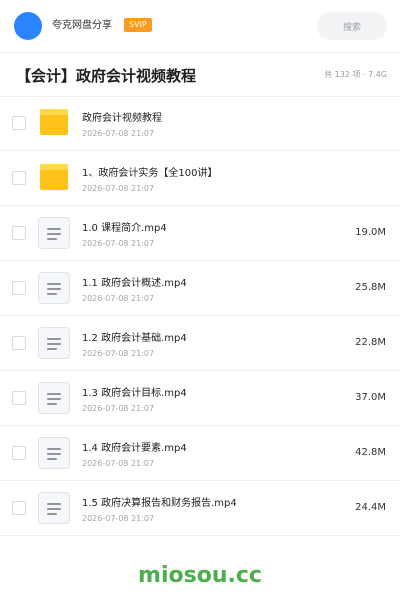 Image resolution: width=400 pixels, height=600 pixels. What do you see at coordinates (134, 284) in the screenshot?
I see `item-name: 1.1 政府会计概述.mp4` at bounding box center [134, 284].